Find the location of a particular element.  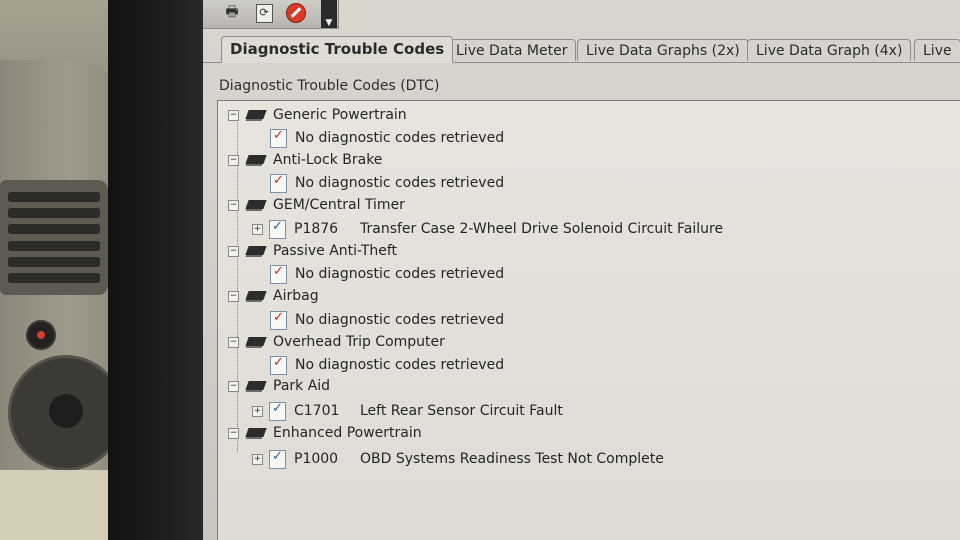

refresh-icon: ⟳ is located at coordinates (264, 13).